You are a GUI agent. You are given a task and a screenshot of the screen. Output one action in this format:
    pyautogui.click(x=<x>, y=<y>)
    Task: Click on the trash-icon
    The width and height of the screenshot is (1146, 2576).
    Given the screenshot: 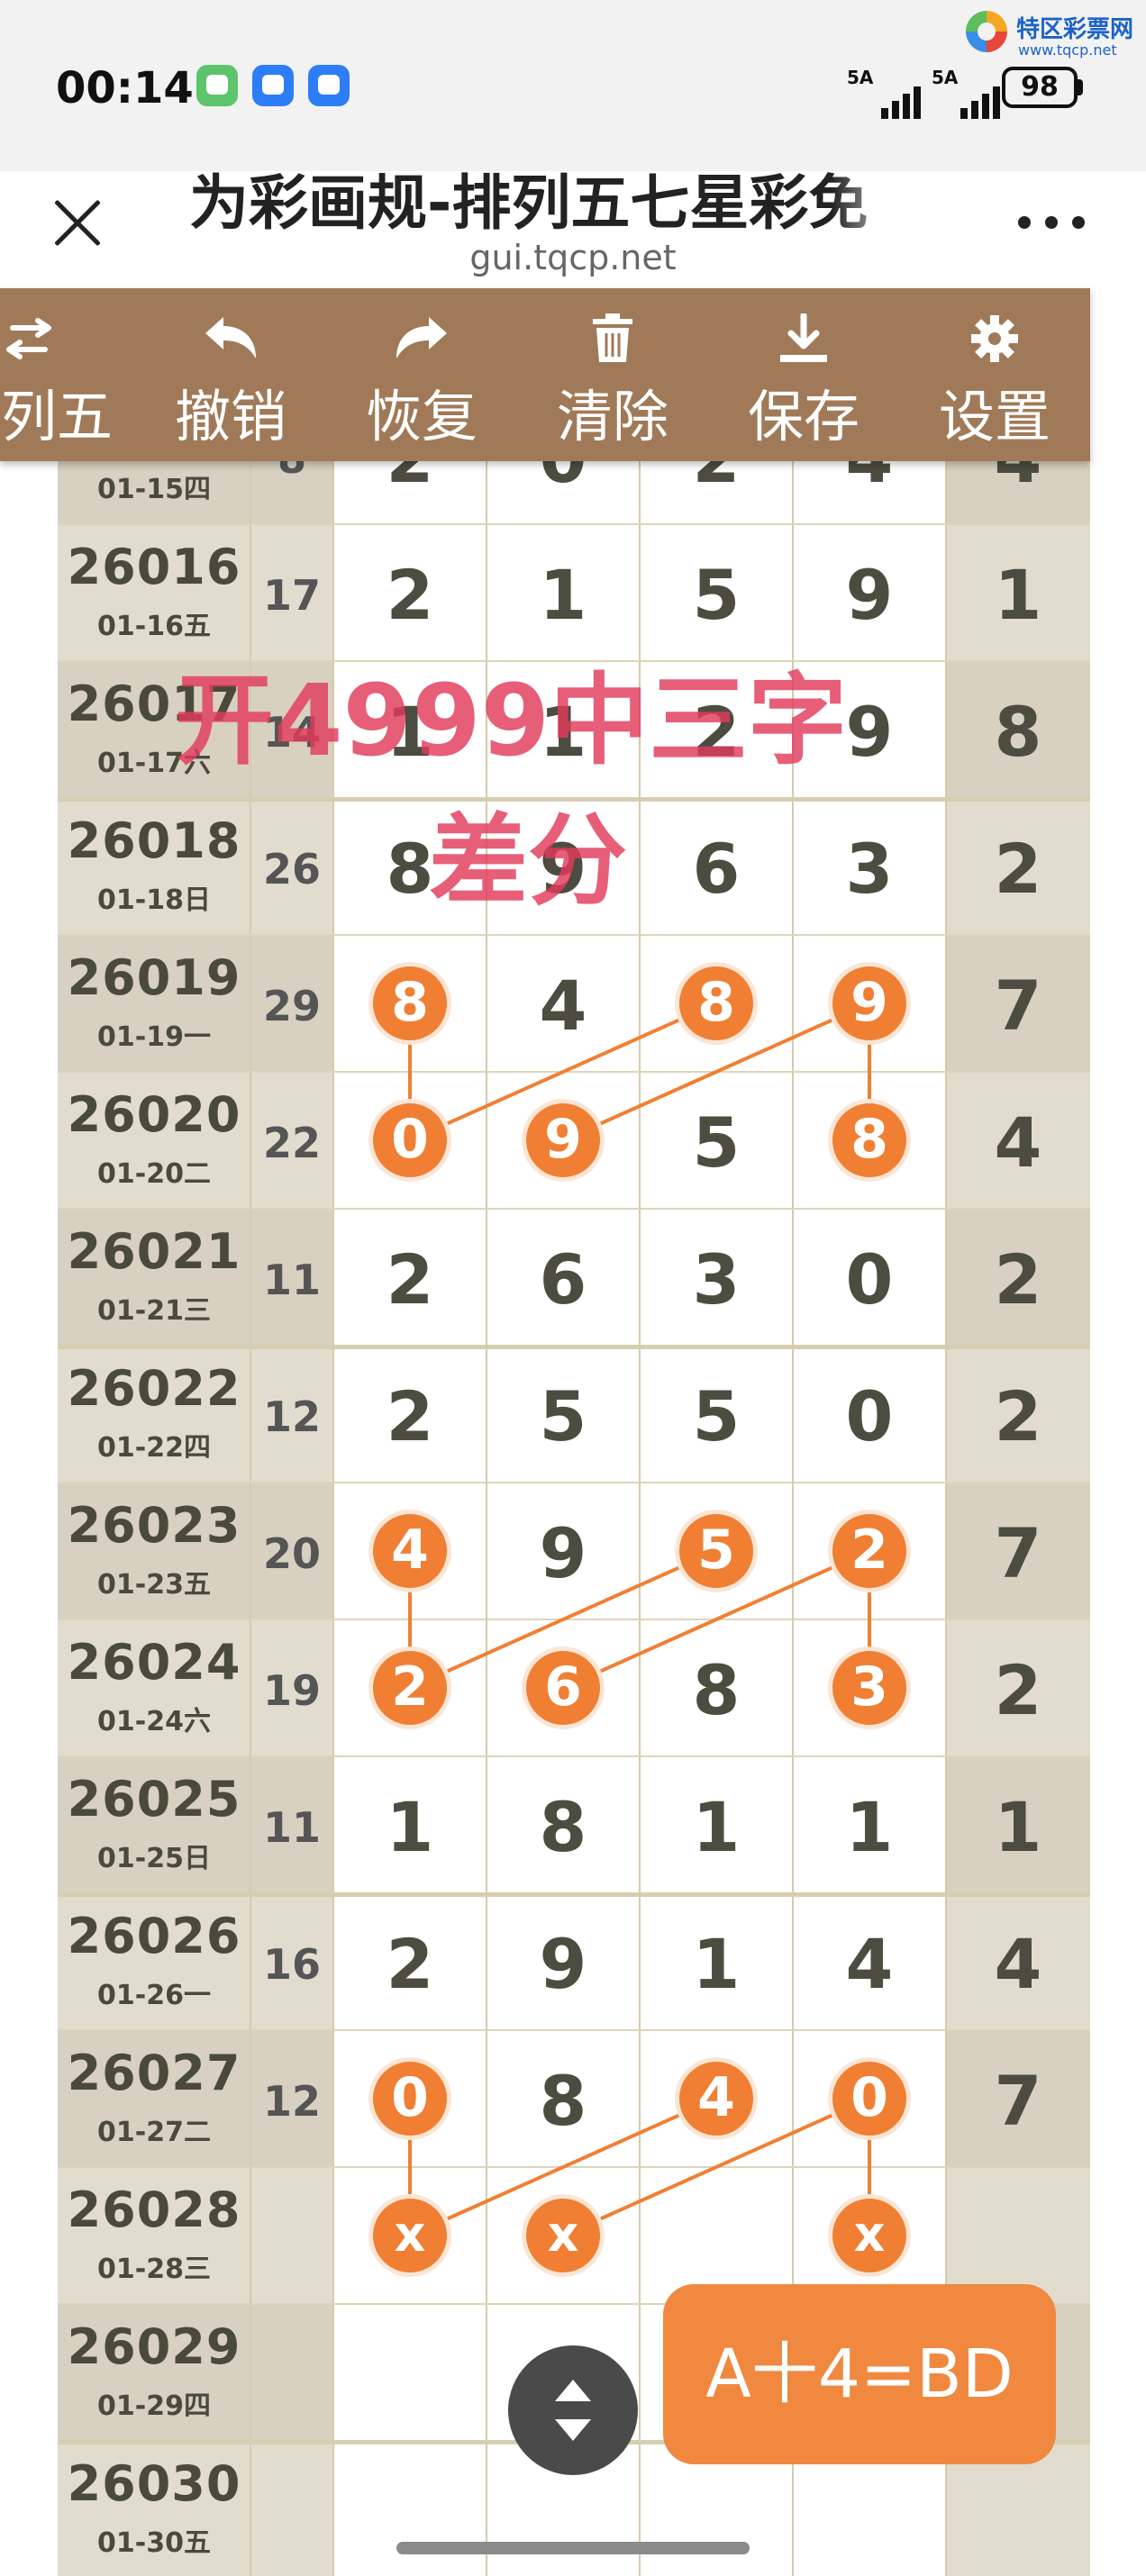 What is the action you would take?
    pyautogui.click(x=612, y=337)
    